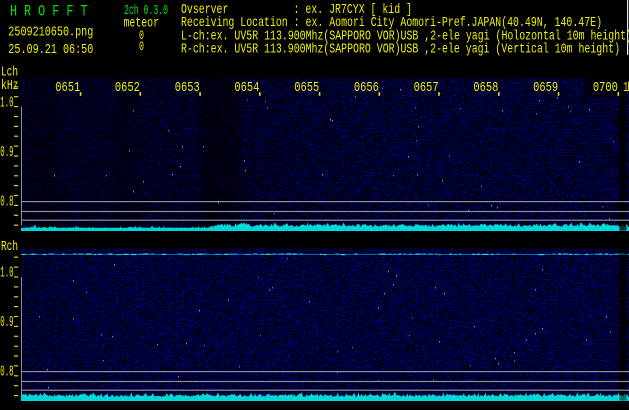  What do you see at coordinates (246, 88) in the screenshot?
I see `svg-text: 0654` at bounding box center [246, 88].